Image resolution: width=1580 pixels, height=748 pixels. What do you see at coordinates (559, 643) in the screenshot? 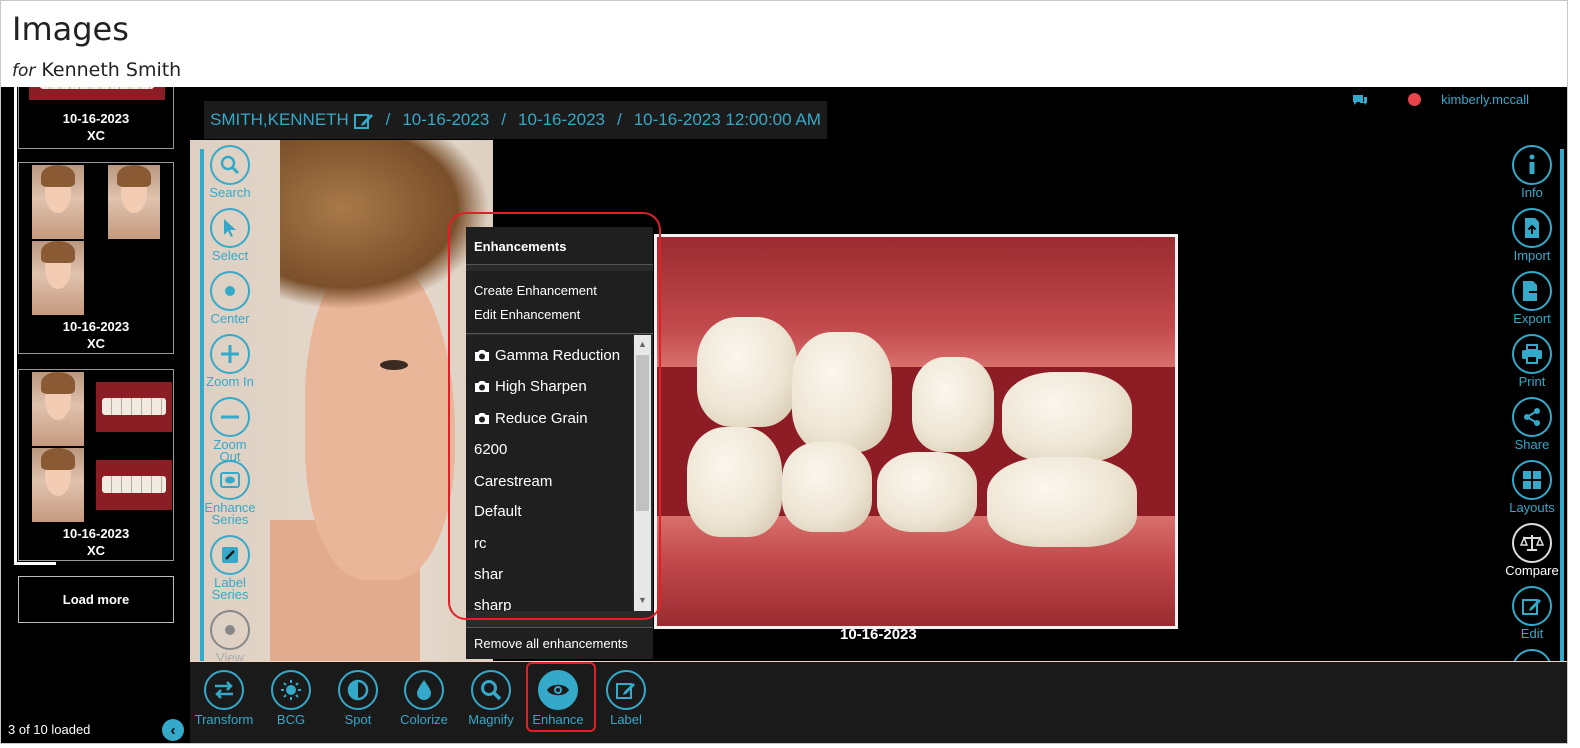
I see `remove-all-enhancements-button: Remove all enhancements` at bounding box center [559, 643].